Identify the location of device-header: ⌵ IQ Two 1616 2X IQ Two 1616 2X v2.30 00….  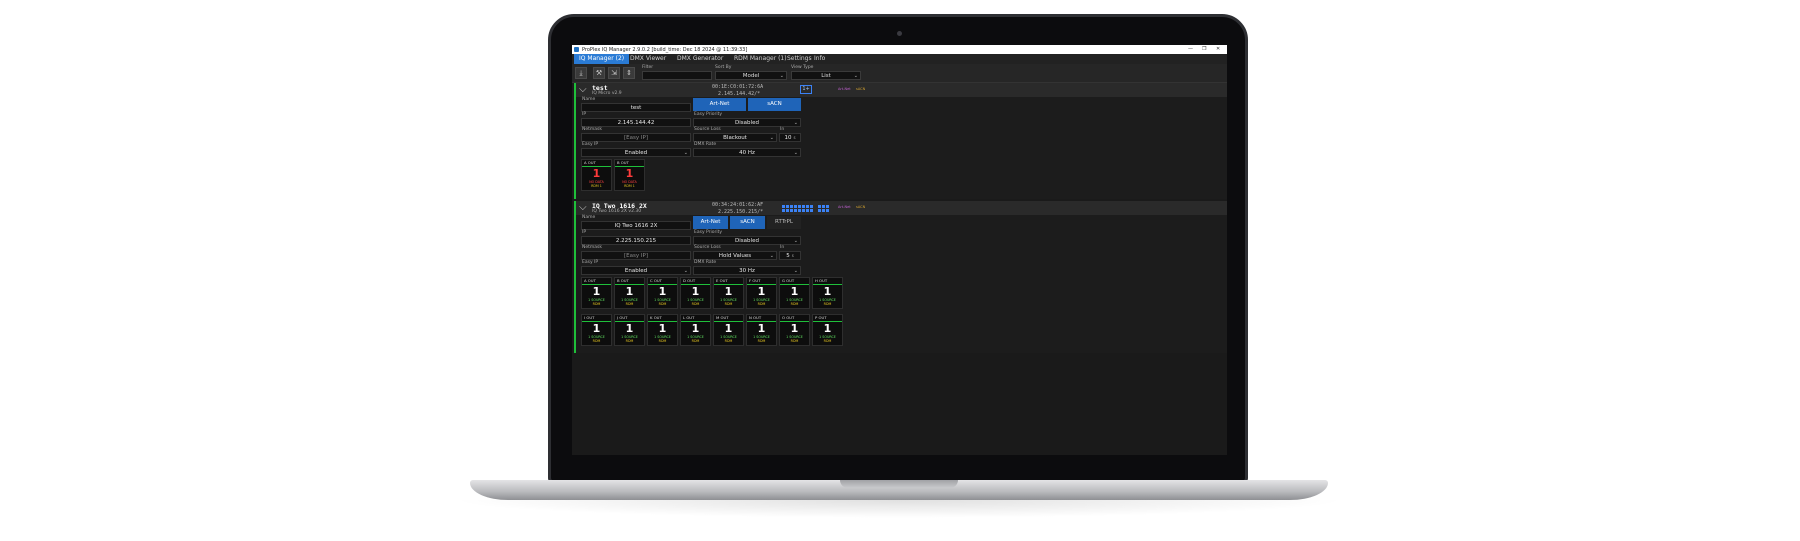
(900, 208).